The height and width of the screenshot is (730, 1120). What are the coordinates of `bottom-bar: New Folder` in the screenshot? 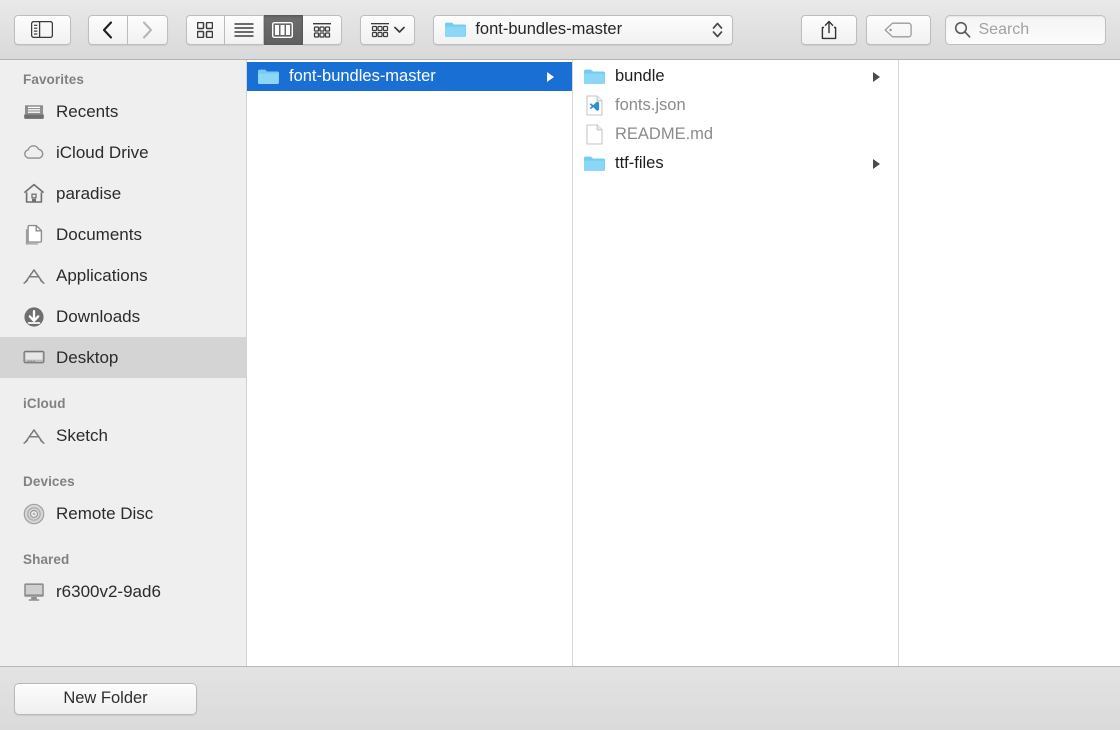 It's located at (560, 698).